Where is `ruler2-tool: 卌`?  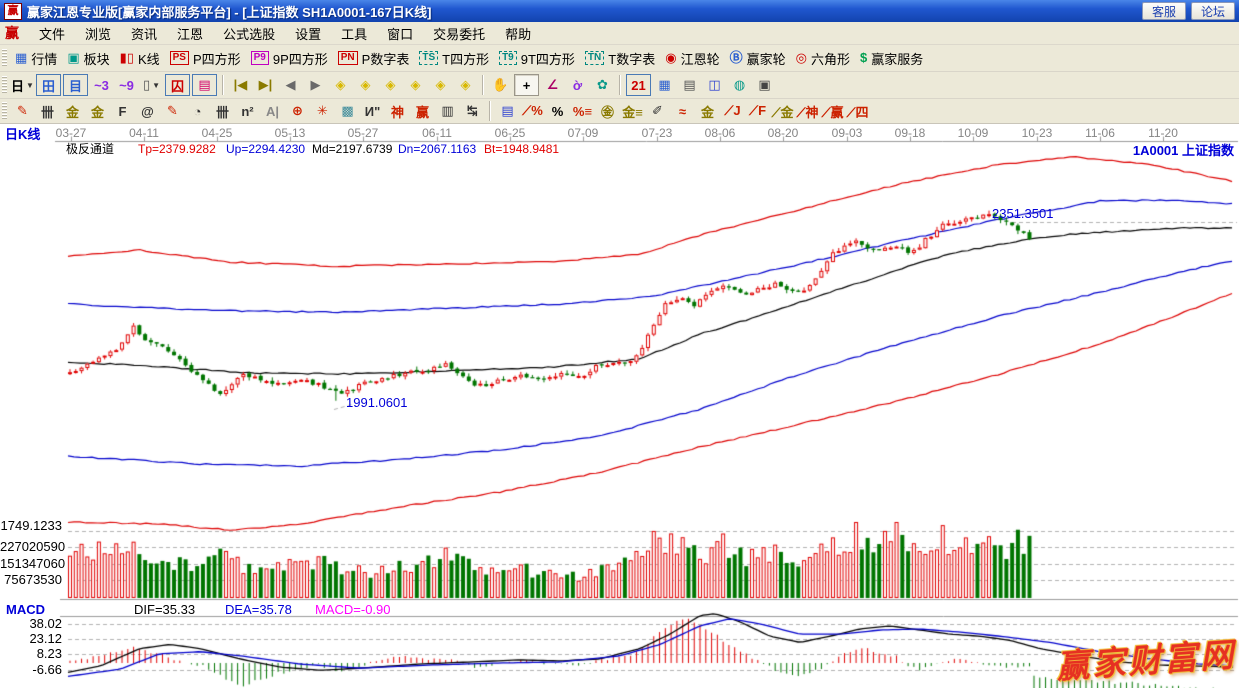
ruler2-tool: 卌 is located at coordinates (222, 111).